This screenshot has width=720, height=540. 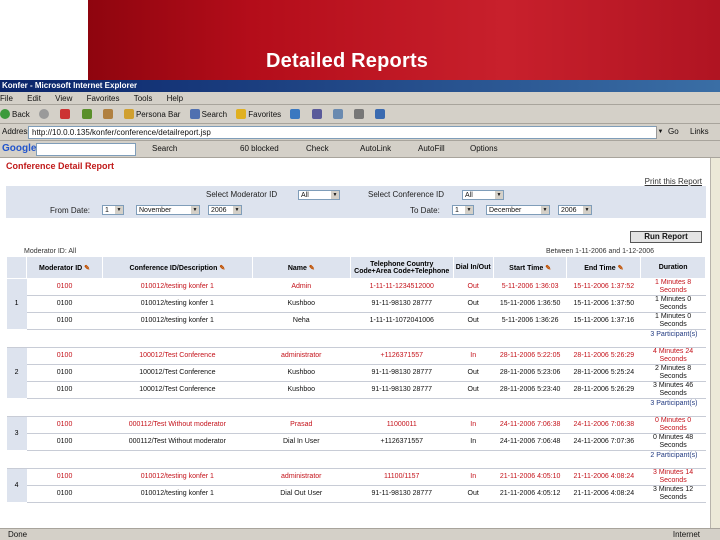 What do you see at coordinates (151, 114) in the screenshot?
I see `persona-bar-button: Persona Bar` at bounding box center [151, 114].